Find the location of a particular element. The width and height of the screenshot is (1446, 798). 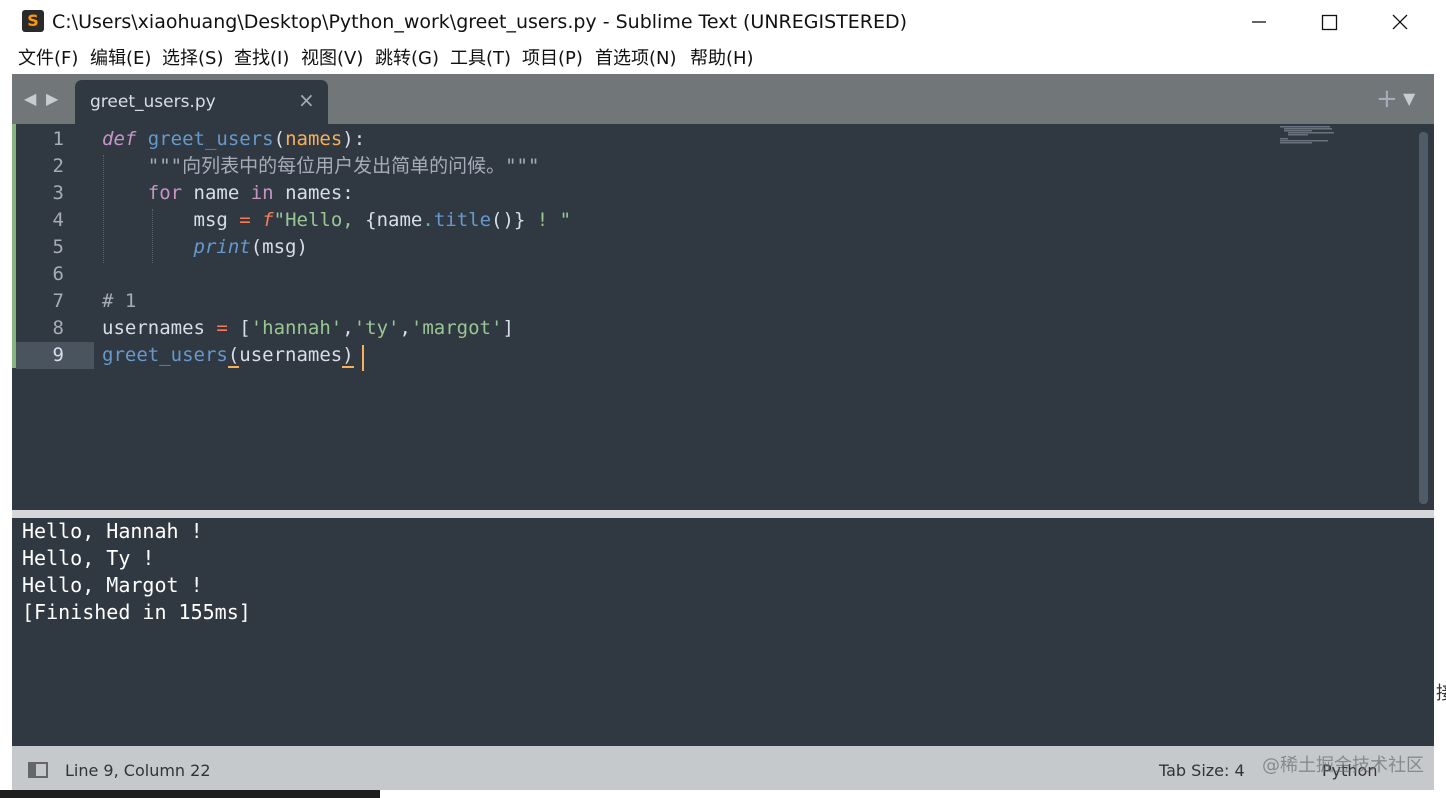

tab-prev-arrow-icon: ◀ is located at coordinates (30, 99).